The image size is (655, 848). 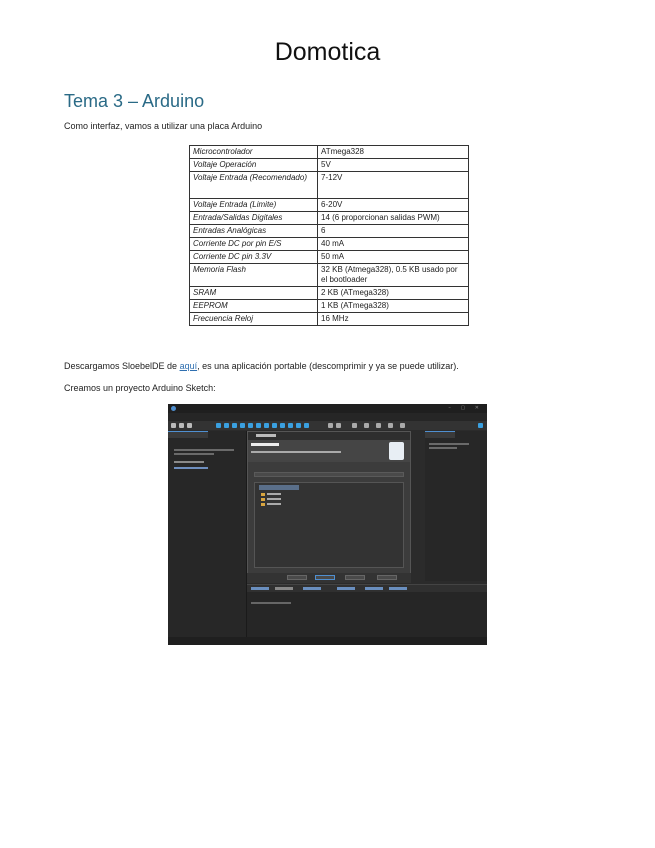 I want to click on spec-label: EEPROM, so click(x=253, y=306).